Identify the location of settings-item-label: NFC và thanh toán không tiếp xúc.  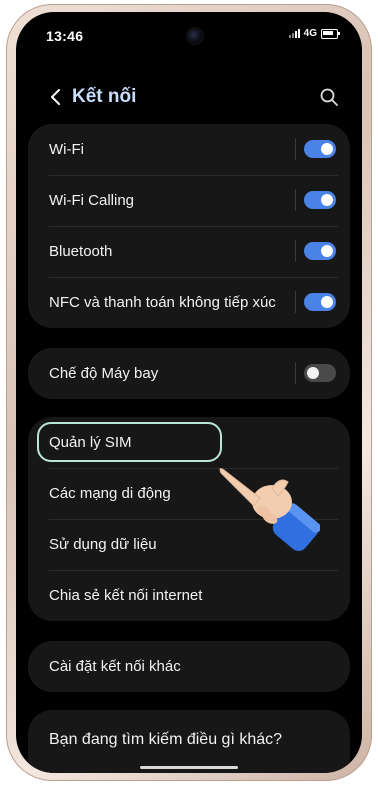
(162, 302).